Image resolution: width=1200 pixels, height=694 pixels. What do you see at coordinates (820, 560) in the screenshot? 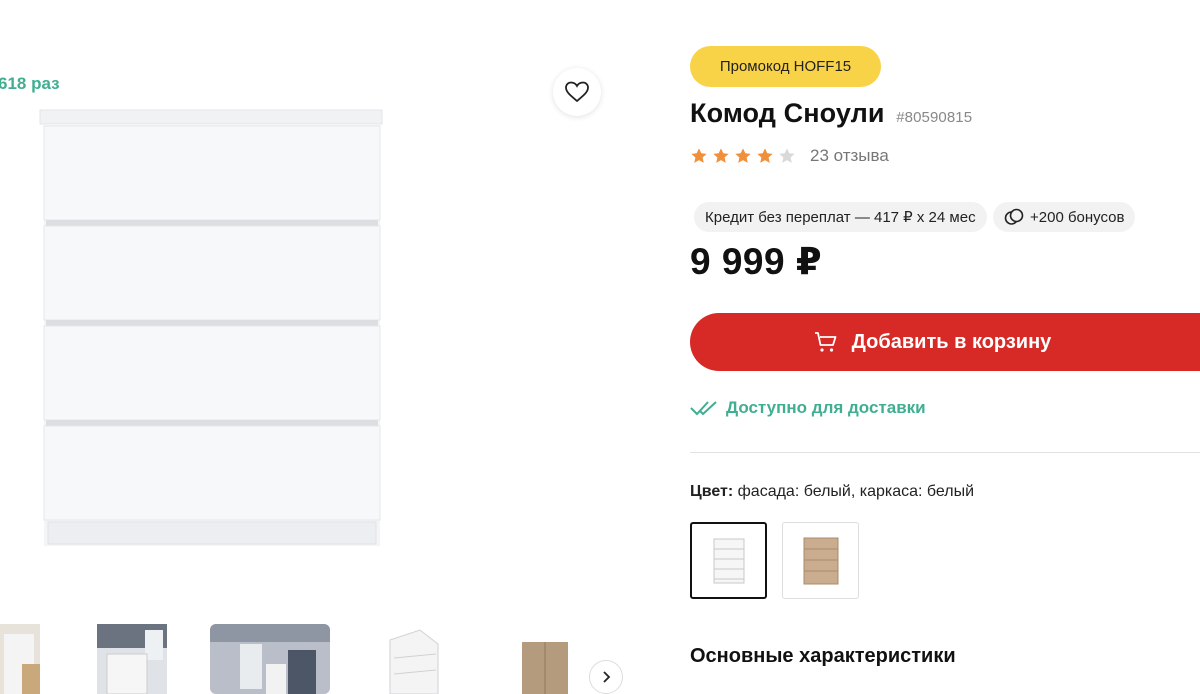
I see `color-option-oak` at bounding box center [820, 560].